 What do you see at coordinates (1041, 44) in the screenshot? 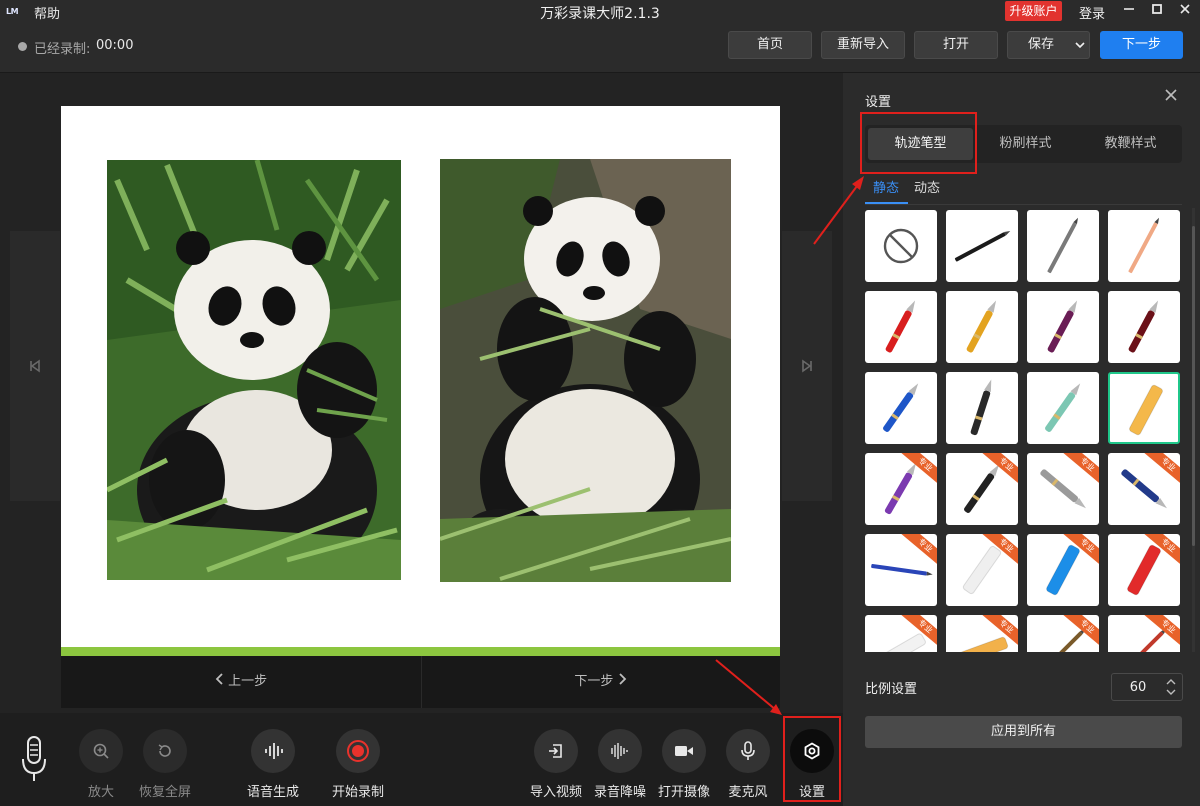
I see `save-label: 保存` at bounding box center [1041, 44].